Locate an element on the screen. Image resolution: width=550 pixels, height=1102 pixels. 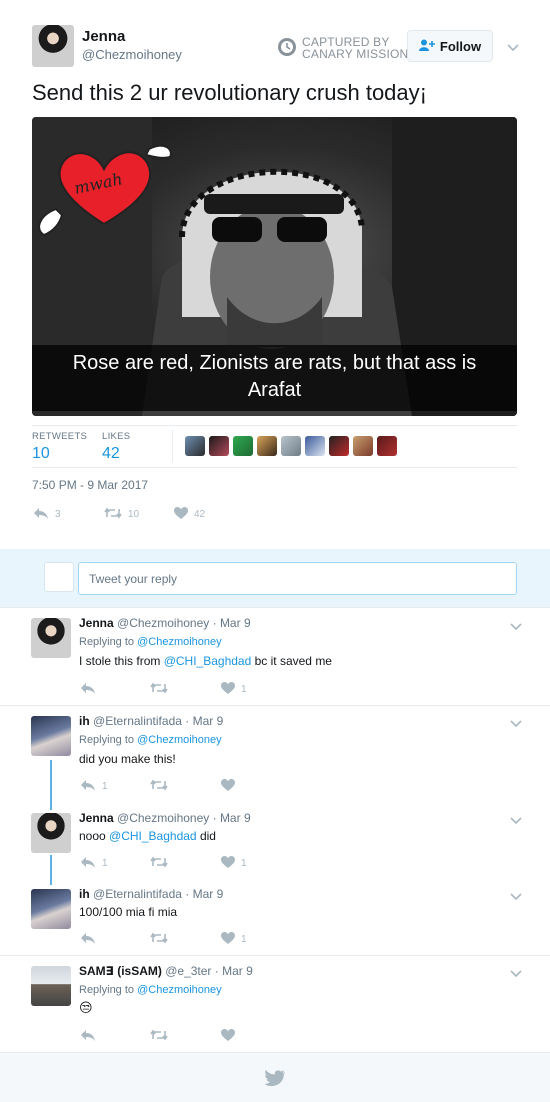
like-action: 42 is located at coordinates (189, 514).